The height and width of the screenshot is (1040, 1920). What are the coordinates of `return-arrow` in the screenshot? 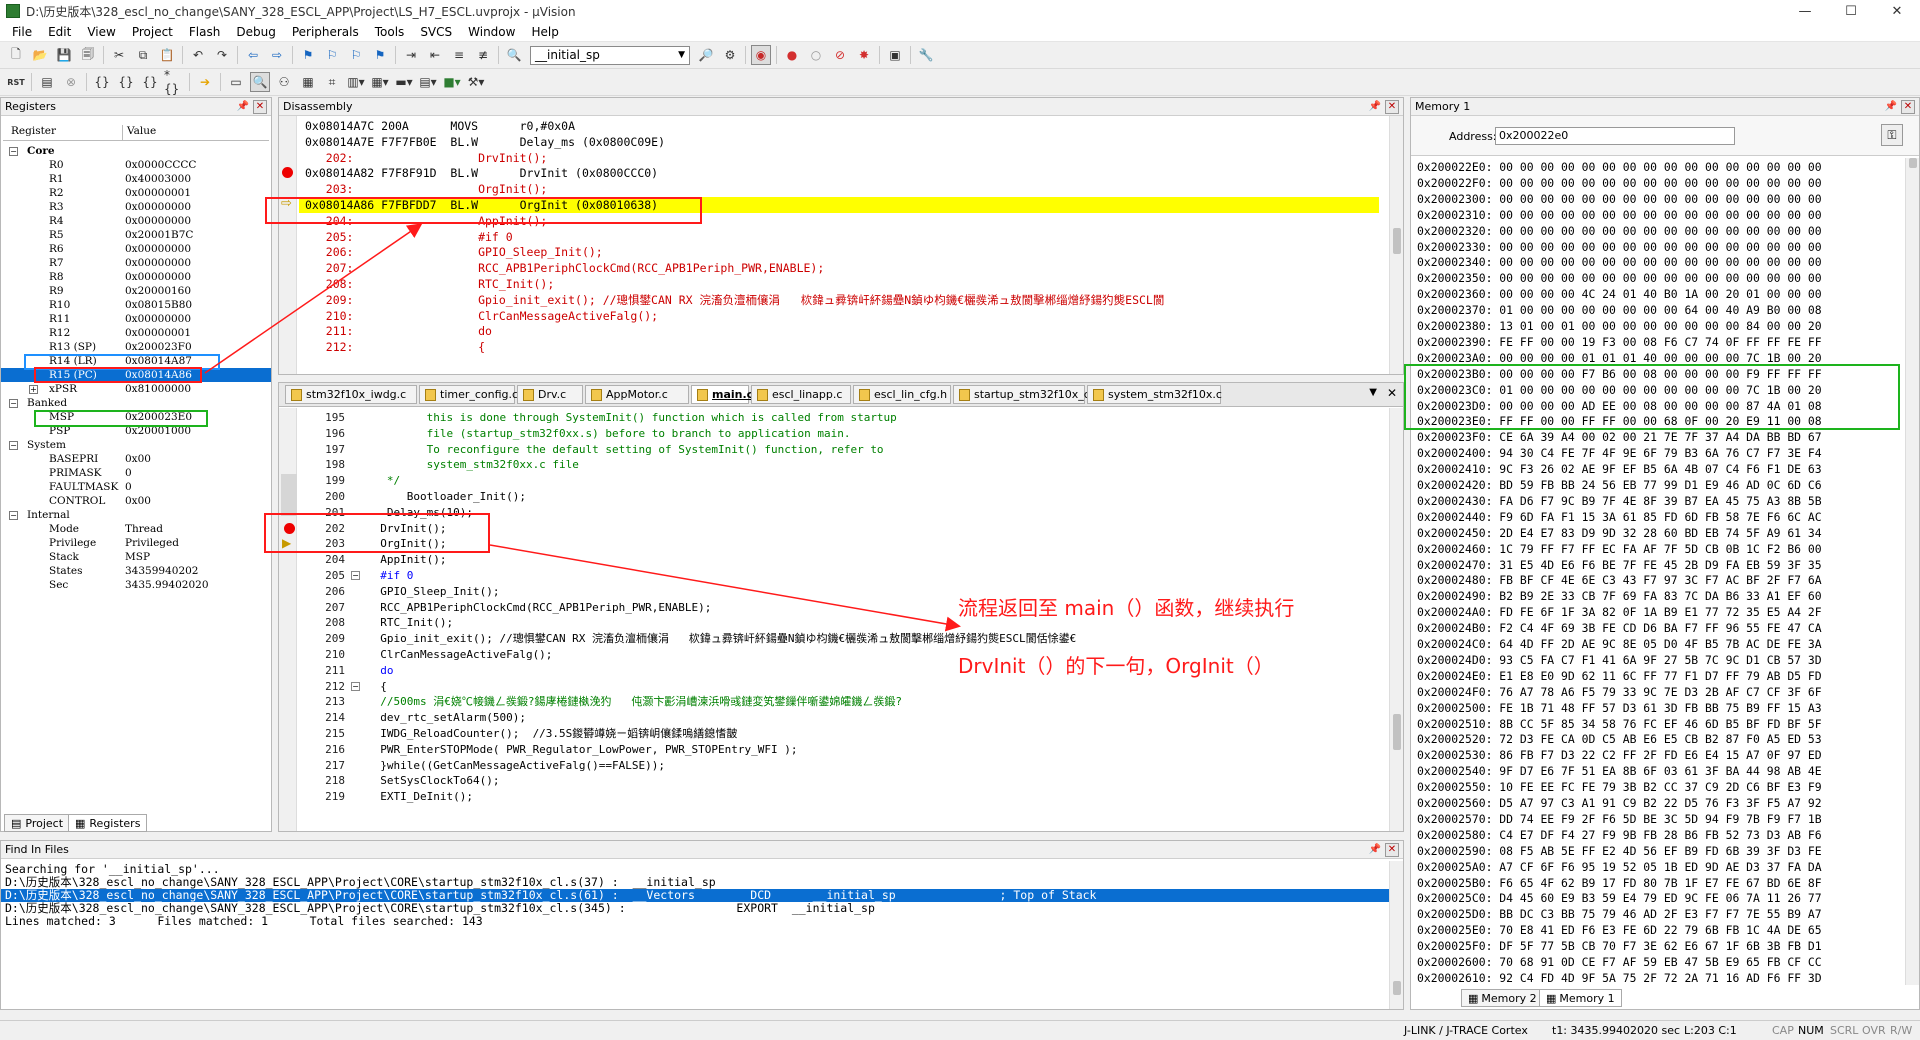 It's located at (725, 588).